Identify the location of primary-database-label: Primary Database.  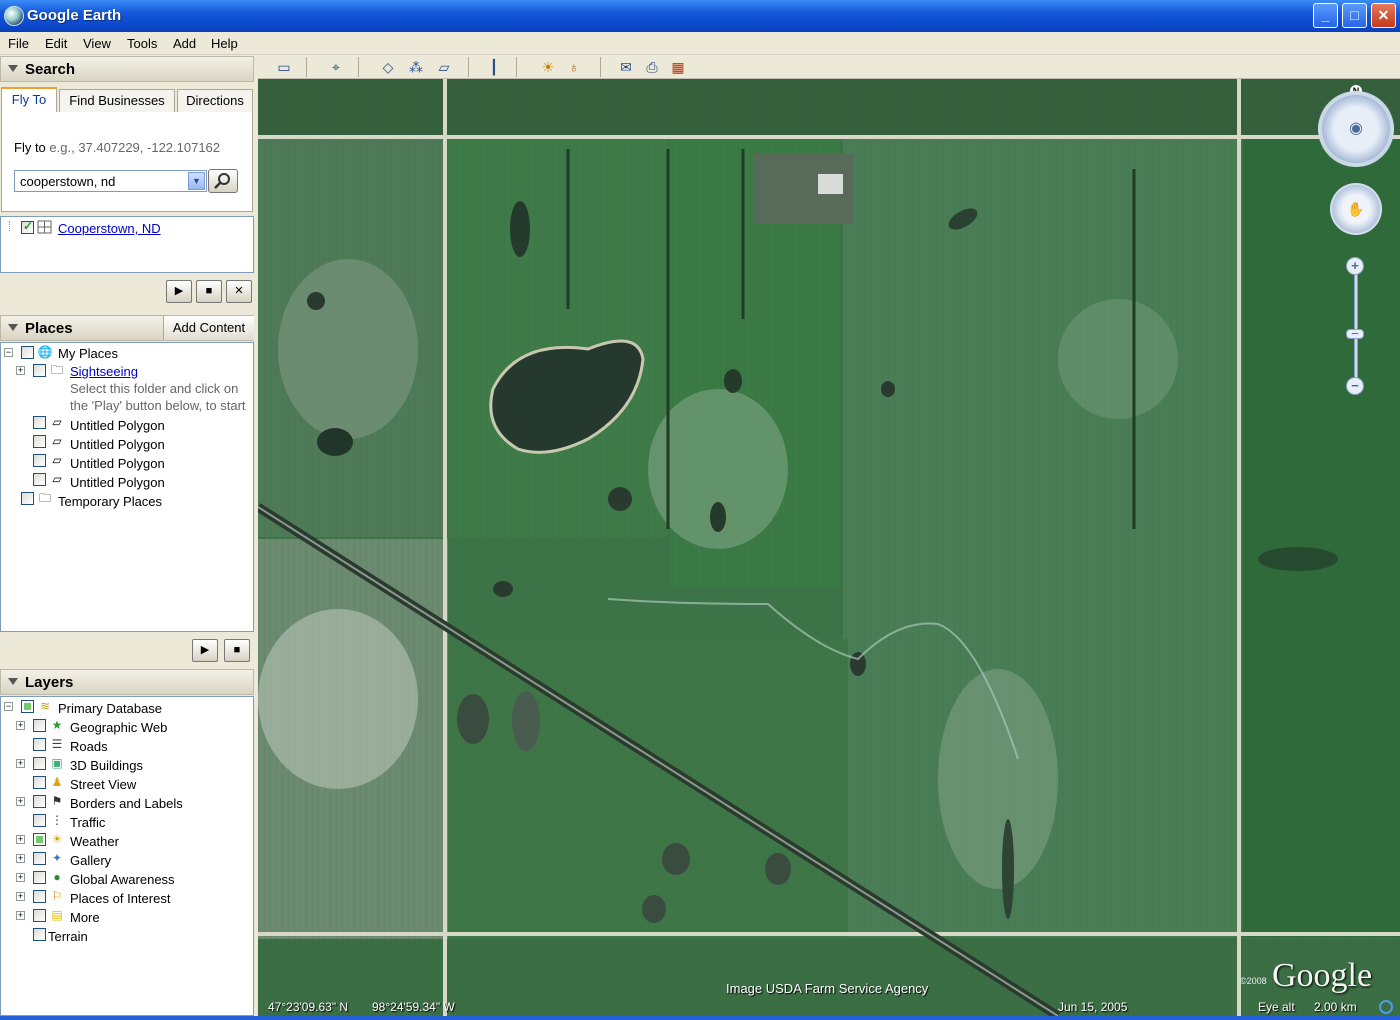
(110, 708).